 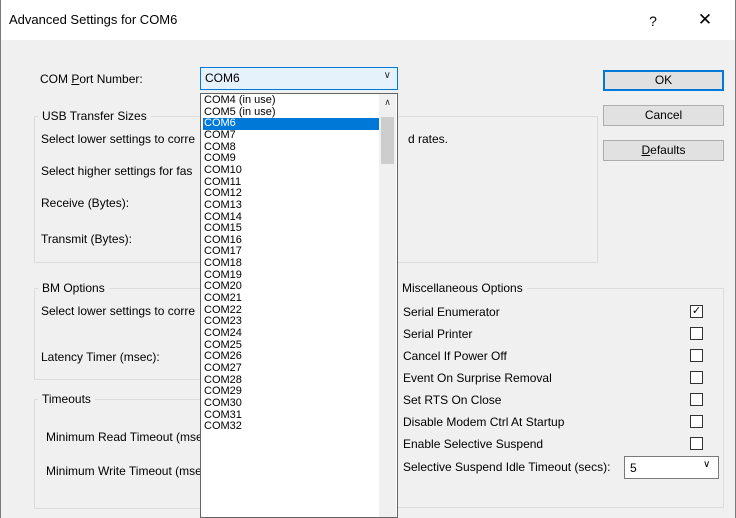 What do you see at coordinates (124, 471) in the screenshot?
I see `min-write-timeout-label: Minimum Write Timeout (mse` at bounding box center [124, 471].